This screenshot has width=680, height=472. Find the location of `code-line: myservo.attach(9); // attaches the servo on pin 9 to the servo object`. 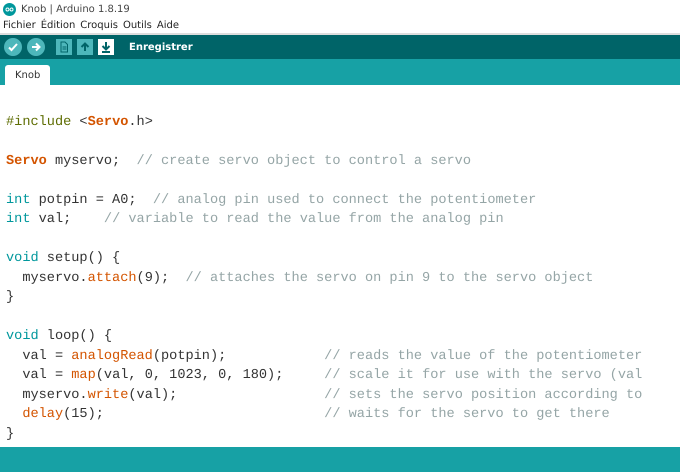

code-line: myservo.attach(9); // attaches the servo on pin 9 to the servo object is located at coordinates (307, 279).